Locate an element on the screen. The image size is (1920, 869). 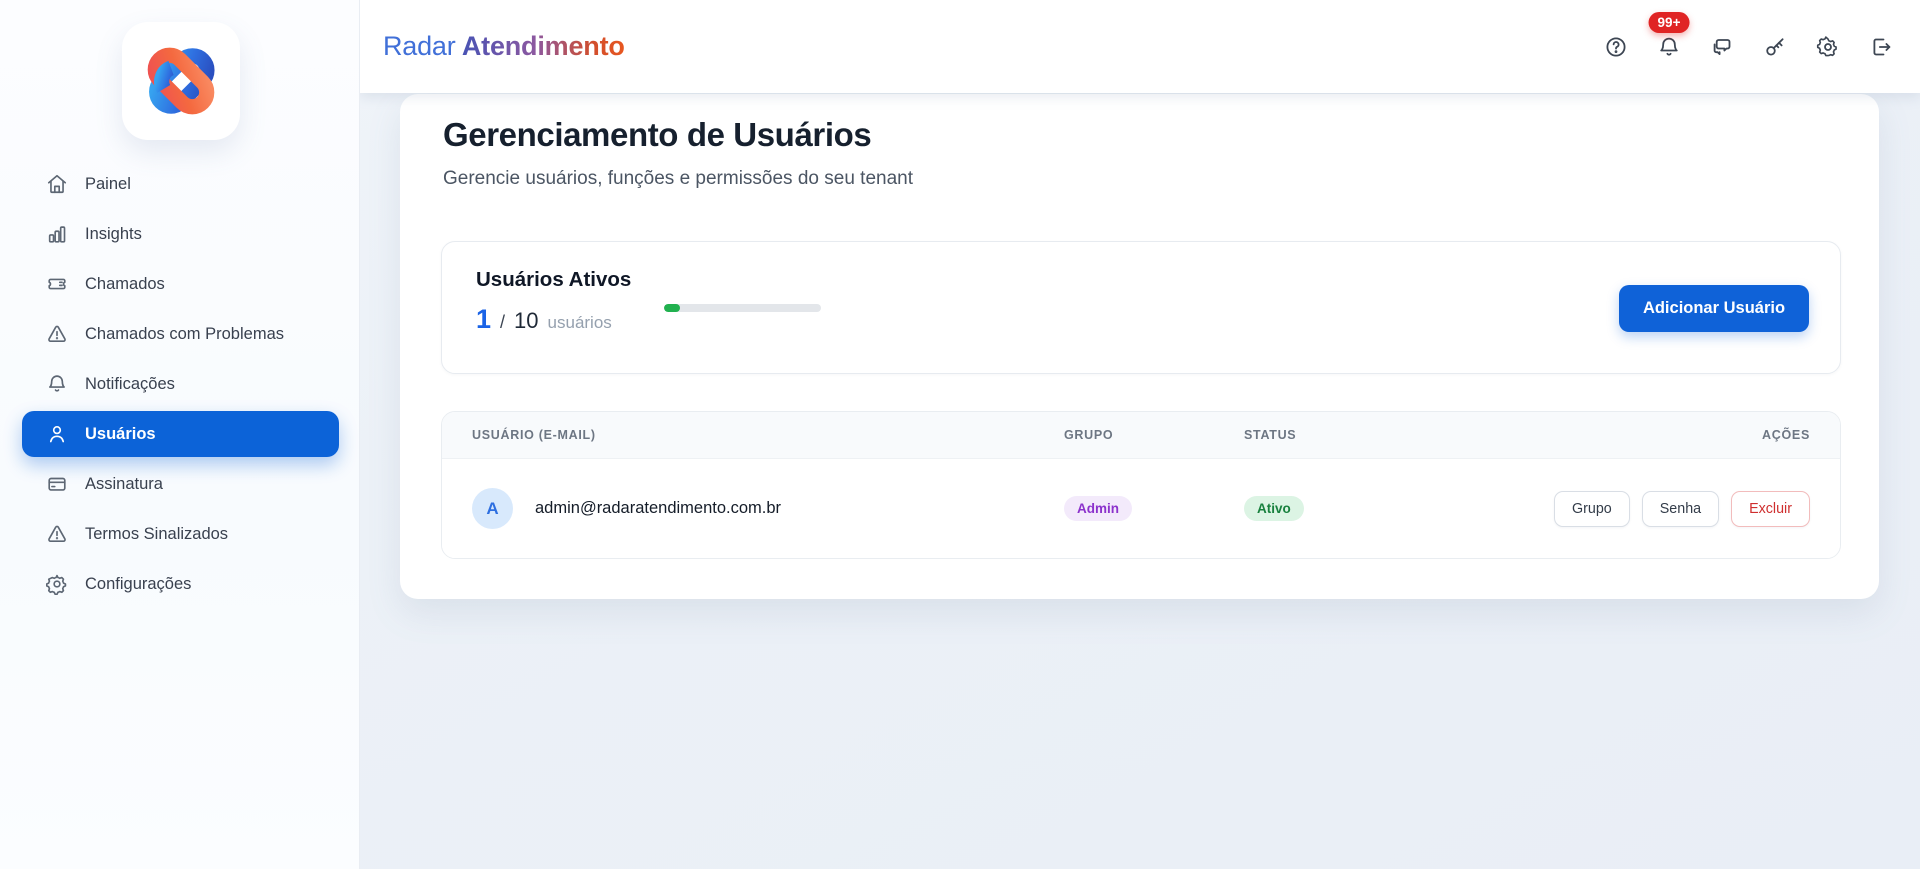
table-header-row: USUÁRIO (E-MAIL) GRUPO STATUS AÇÕES is located at coordinates (1141, 435).